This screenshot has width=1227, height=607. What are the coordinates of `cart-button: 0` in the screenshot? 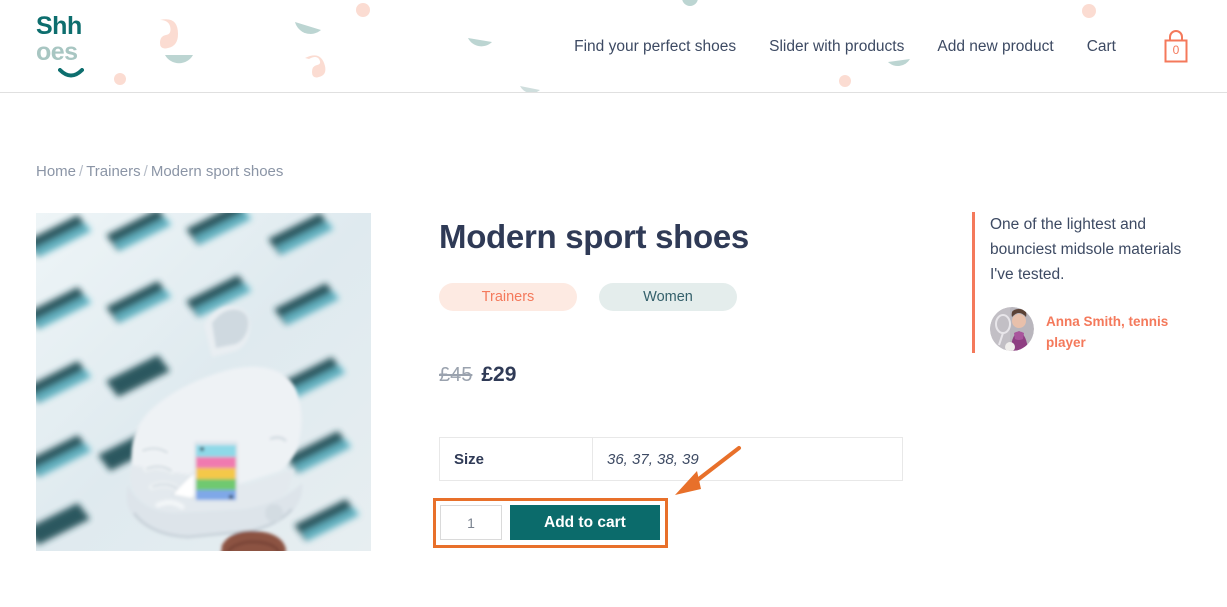 It's located at (1176, 46).